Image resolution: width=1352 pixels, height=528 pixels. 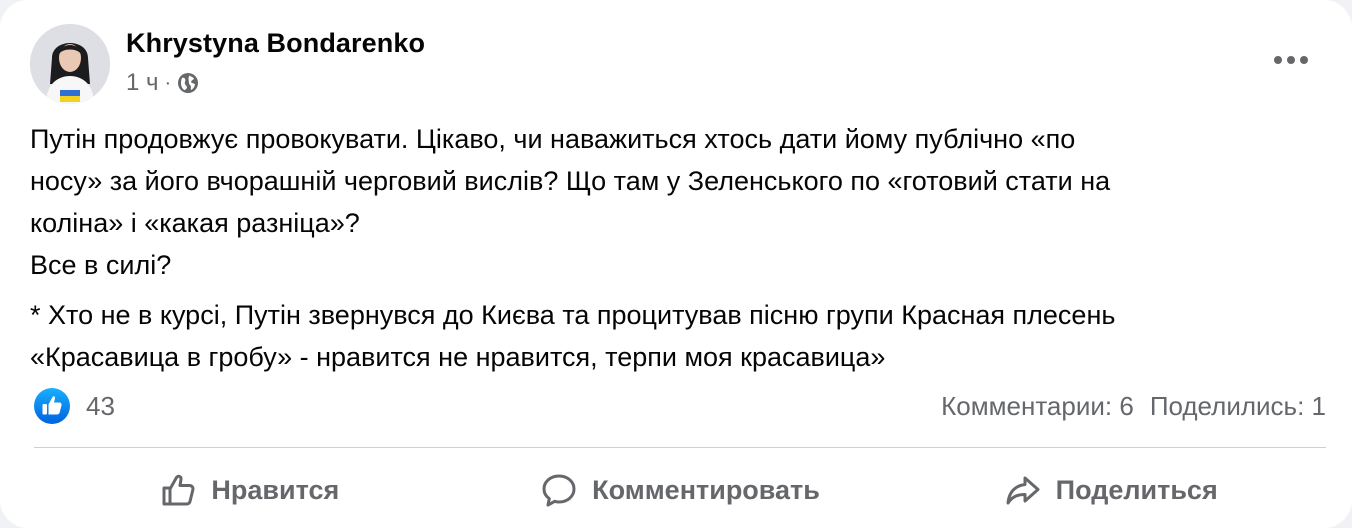 I want to click on like-count: 43, so click(x=100, y=405).